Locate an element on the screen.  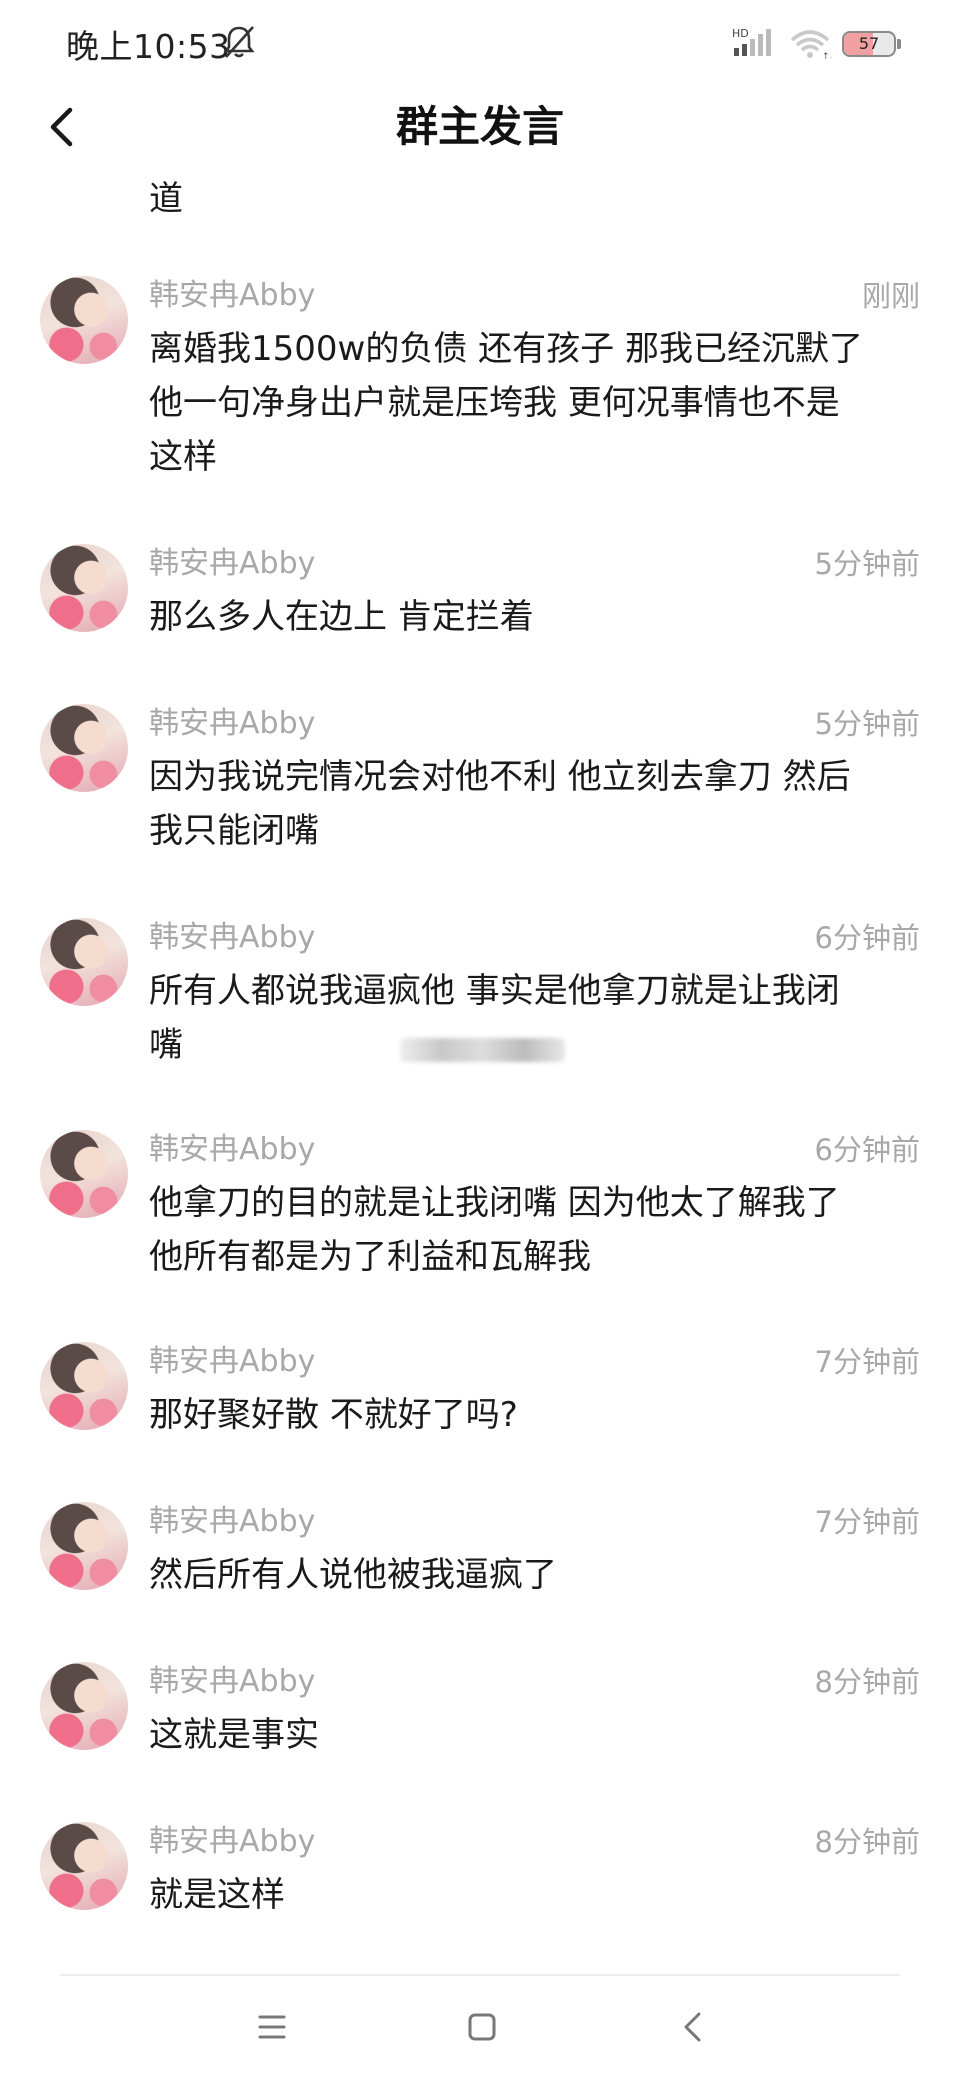
network-label: HD is located at coordinates (740, 33).